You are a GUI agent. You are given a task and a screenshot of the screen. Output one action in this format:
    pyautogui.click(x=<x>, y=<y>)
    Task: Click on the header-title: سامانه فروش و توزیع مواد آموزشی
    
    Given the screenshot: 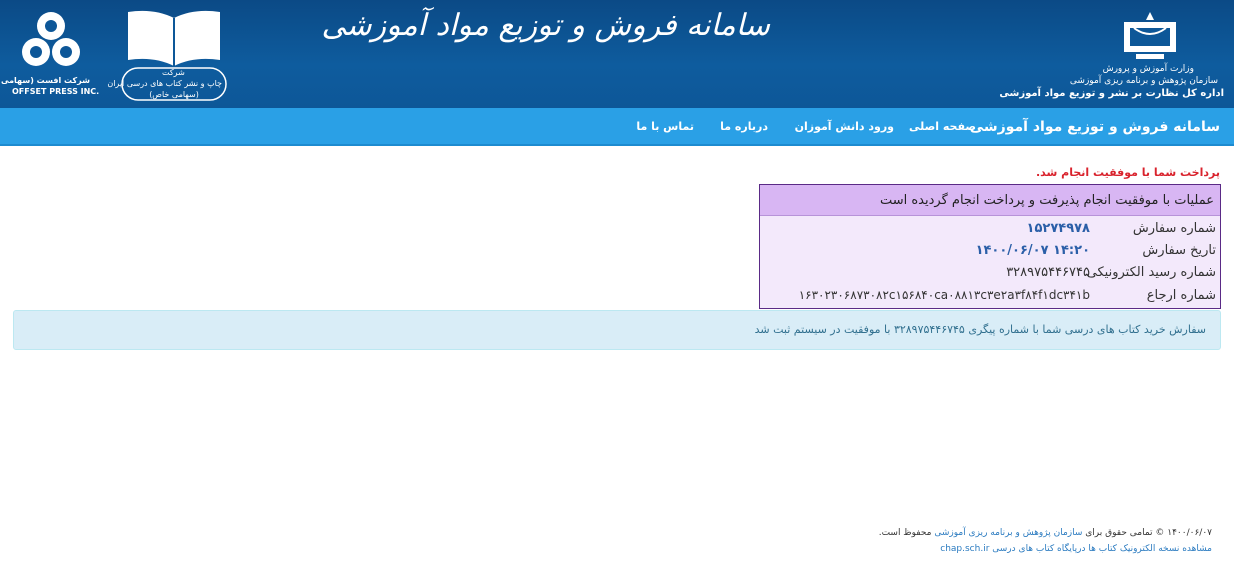 What is the action you would take?
    pyautogui.click(x=545, y=25)
    